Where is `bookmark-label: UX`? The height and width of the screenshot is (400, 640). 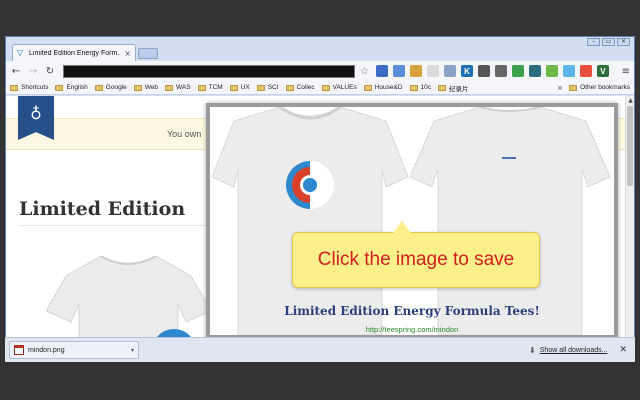
bookmark-label: UX is located at coordinates (245, 87).